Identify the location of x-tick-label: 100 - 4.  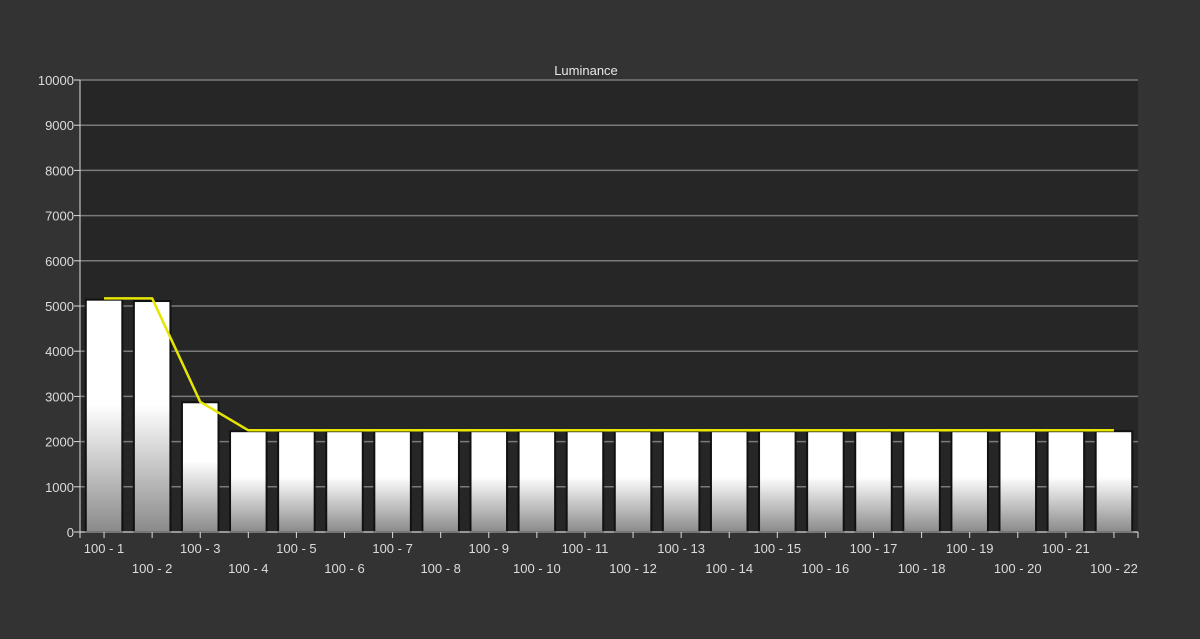
(248, 568).